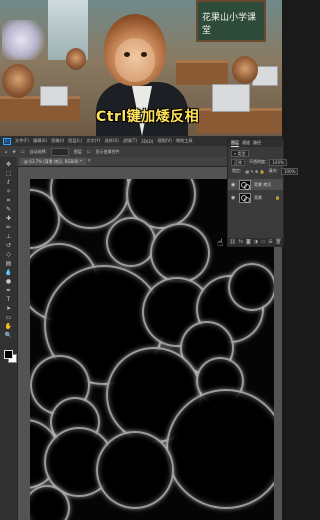 The height and width of the screenshot is (520, 320). What do you see at coordinates (77, 151) in the screenshot?
I see `layer-select-label: 图层` at bounding box center [77, 151].